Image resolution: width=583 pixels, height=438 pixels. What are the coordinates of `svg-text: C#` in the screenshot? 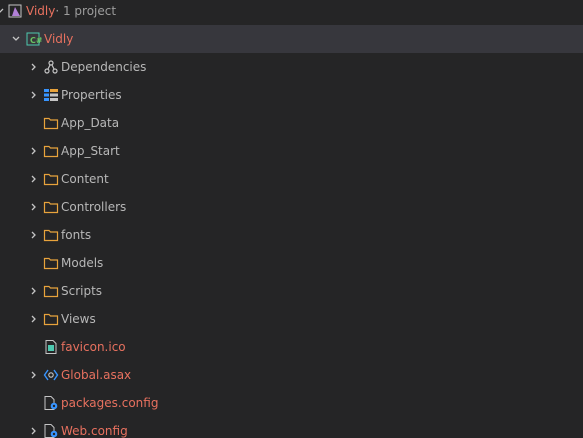 It's located at (36, 40).